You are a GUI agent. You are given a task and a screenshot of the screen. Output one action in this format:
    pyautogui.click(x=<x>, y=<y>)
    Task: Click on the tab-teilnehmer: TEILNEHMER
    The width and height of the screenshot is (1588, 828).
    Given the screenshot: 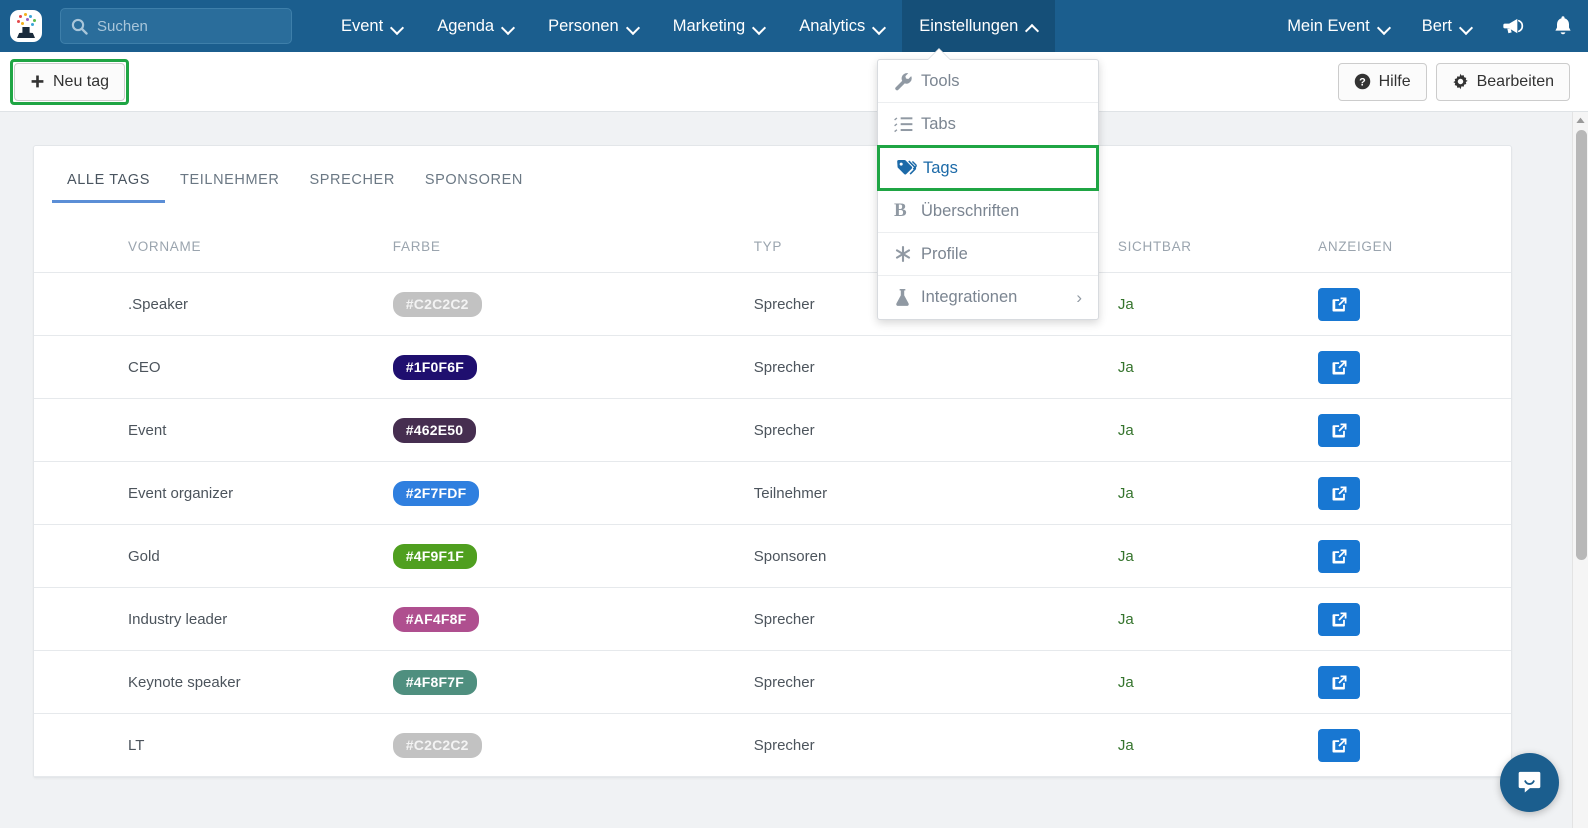 What is the action you would take?
    pyautogui.click(x=229, y=187)
    